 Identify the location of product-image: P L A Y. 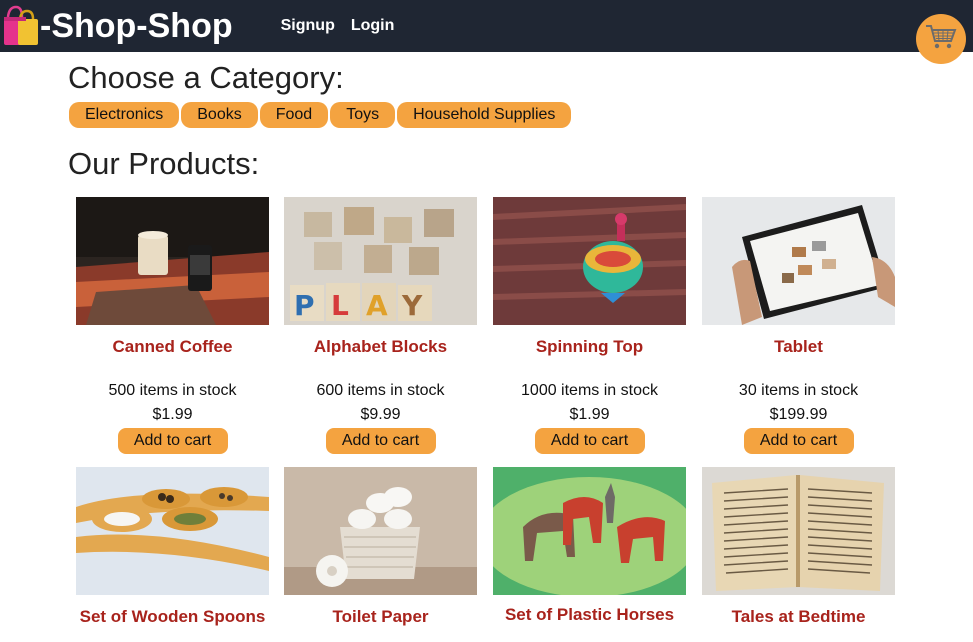
(380, 261).